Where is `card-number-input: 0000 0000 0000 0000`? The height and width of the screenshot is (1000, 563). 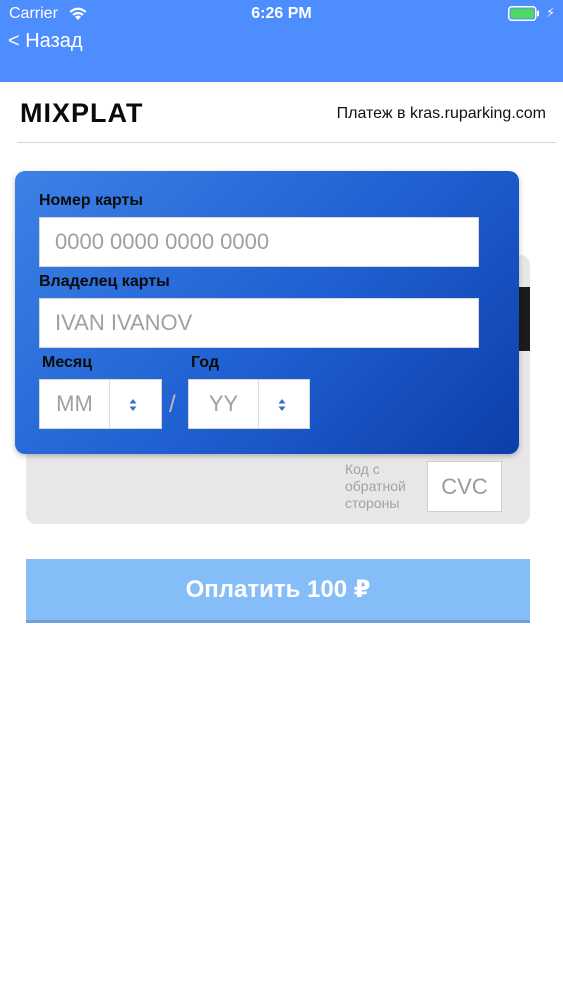
card-number-input: 0000 0000 0000 0000 is located at coordinates (259, 242).